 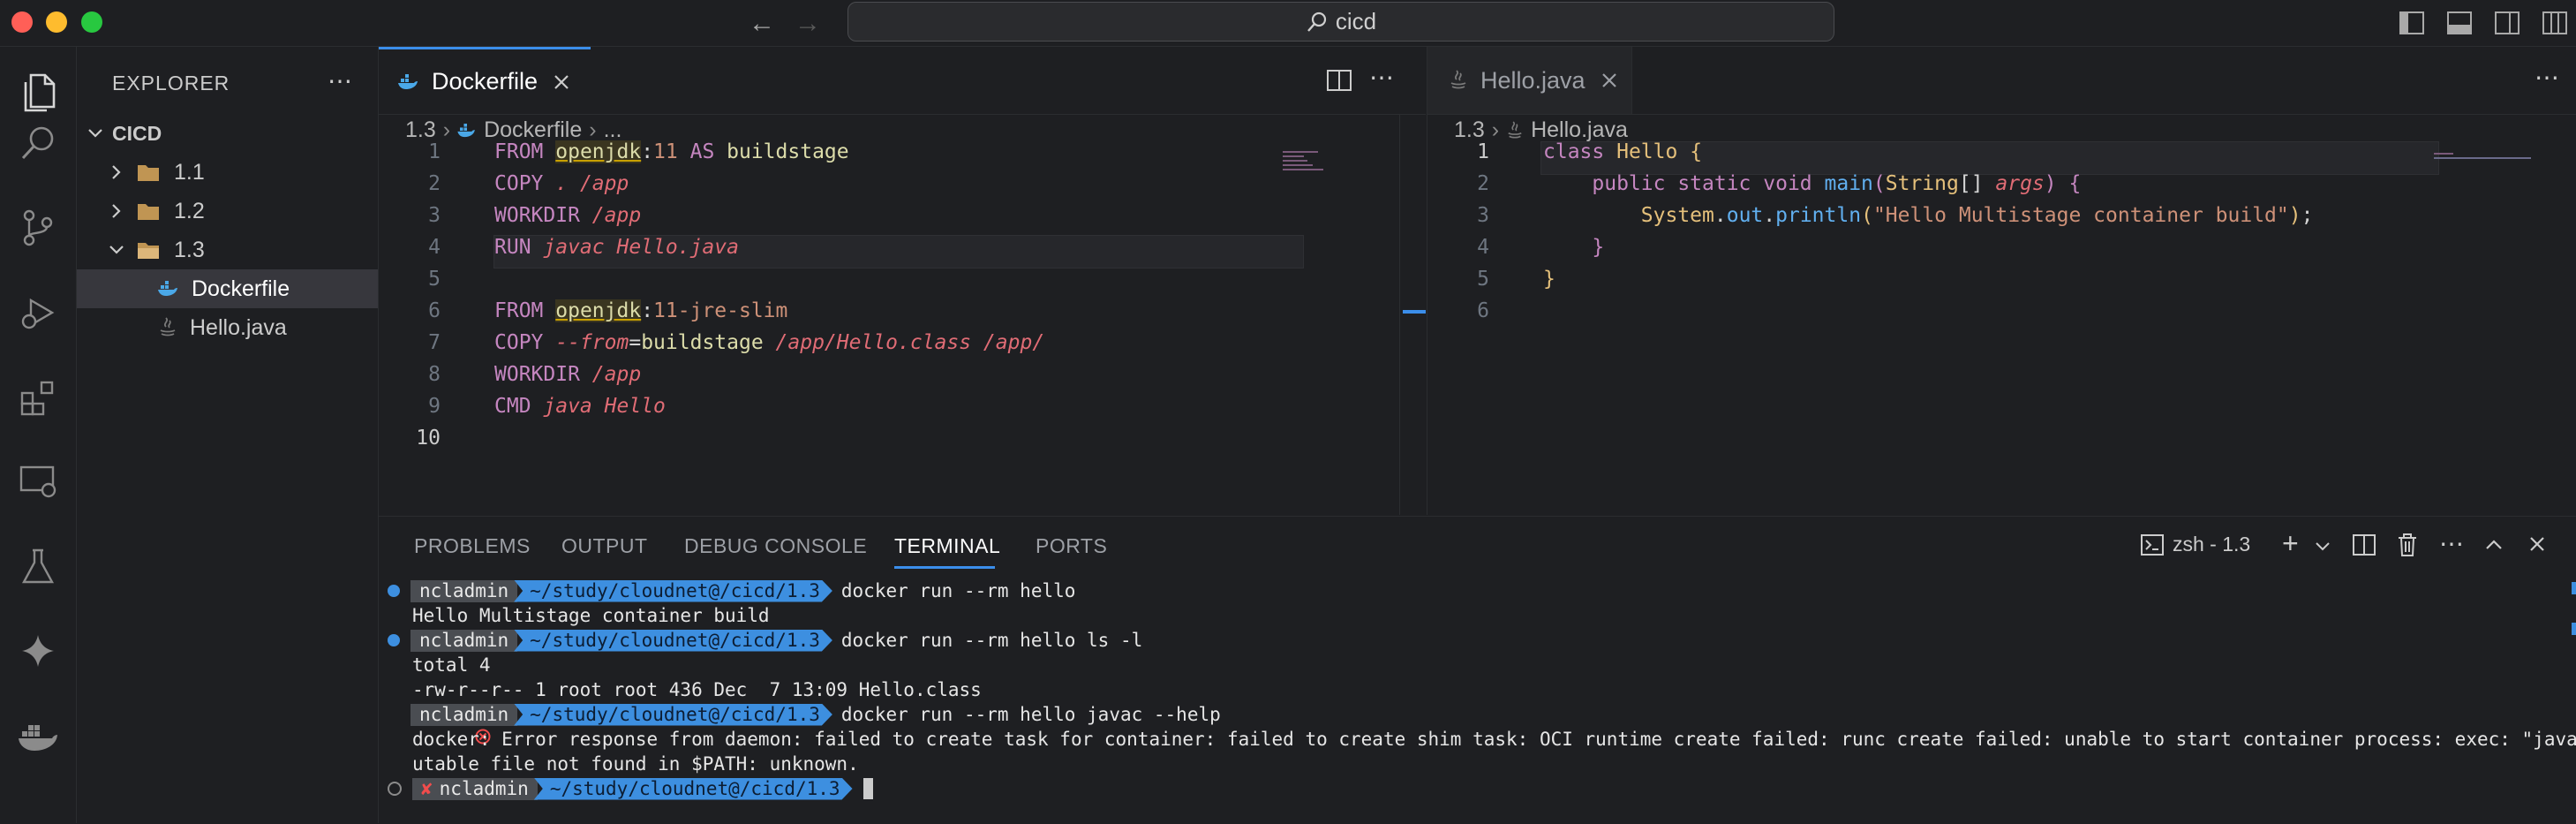 What do you see at coordinates (2291, 543) in the screenshot?
I see `new-terminal-icon: +` at bounding box center [2291, 543].